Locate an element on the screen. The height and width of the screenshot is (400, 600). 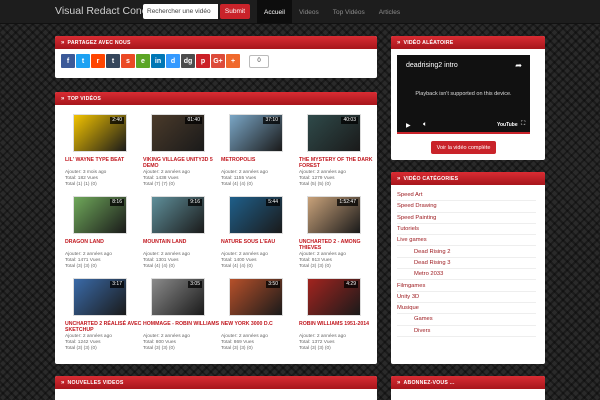
video-thumbnail: 1:52:47 is located at coordinates (334, 215).